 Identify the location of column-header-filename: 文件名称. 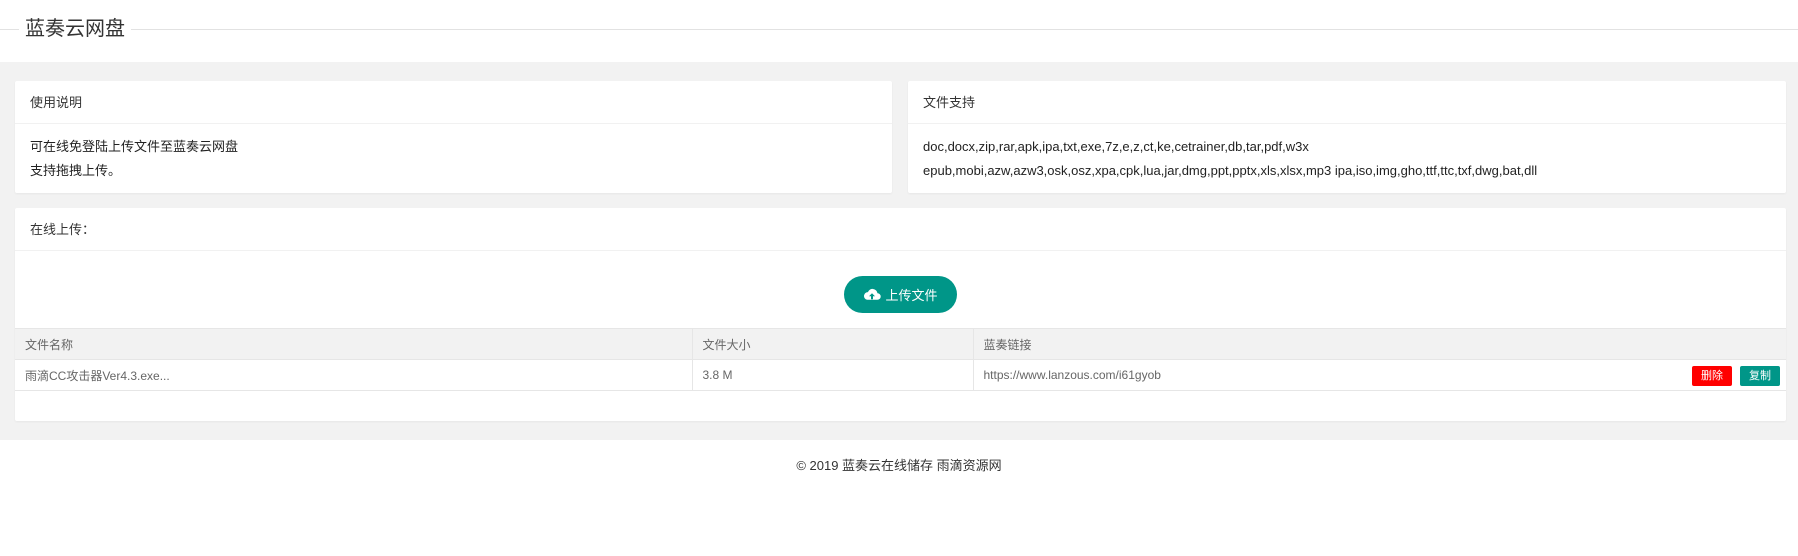
(354, 344).